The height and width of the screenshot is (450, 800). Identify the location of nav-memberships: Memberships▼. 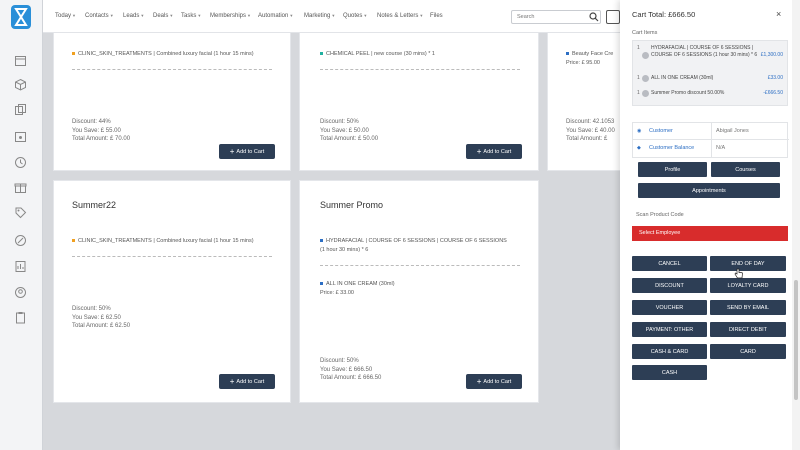
(230, 16).